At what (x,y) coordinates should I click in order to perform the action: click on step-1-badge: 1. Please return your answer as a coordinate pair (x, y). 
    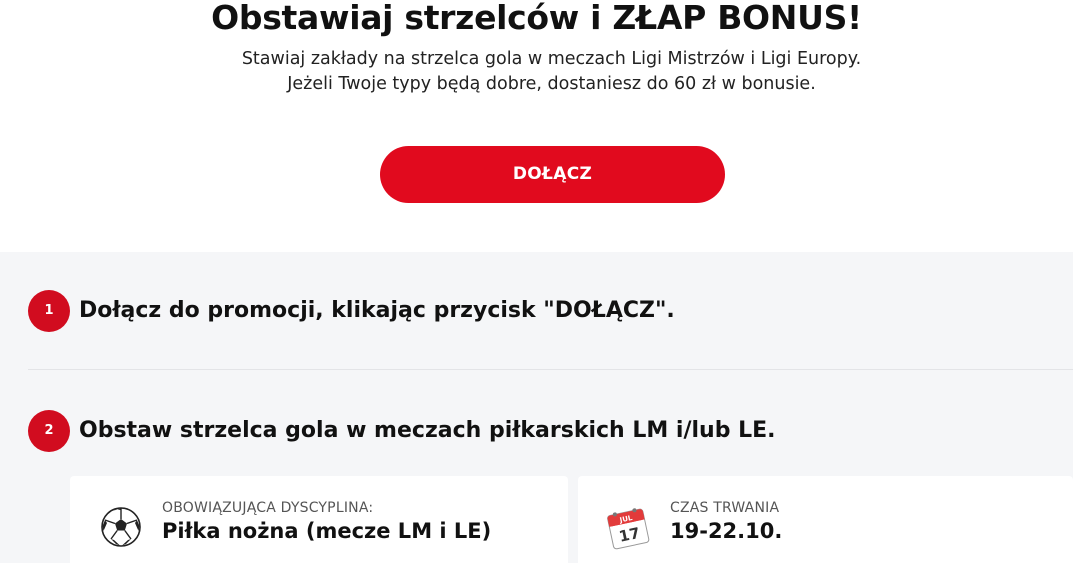
    Looking at the image, I should click on (49, 311).